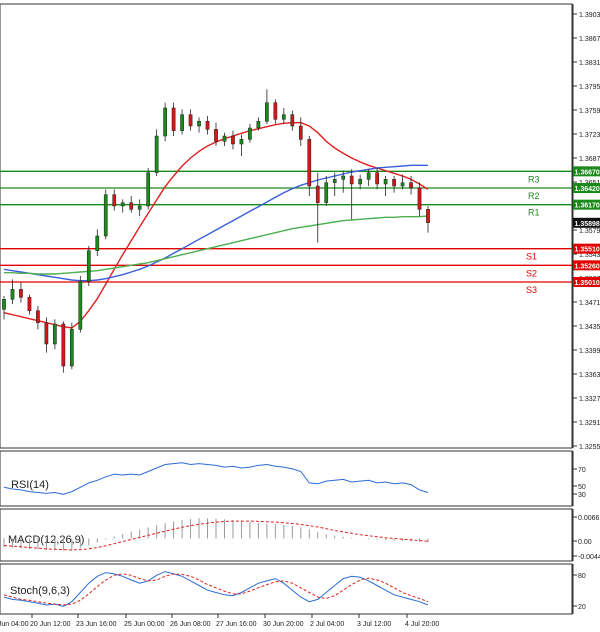 The image size is (600, 632). What do you see at coordinates (534, 196) in the screenshot?
I see `level-name-r2: R2` at bounding box center [534, 196].